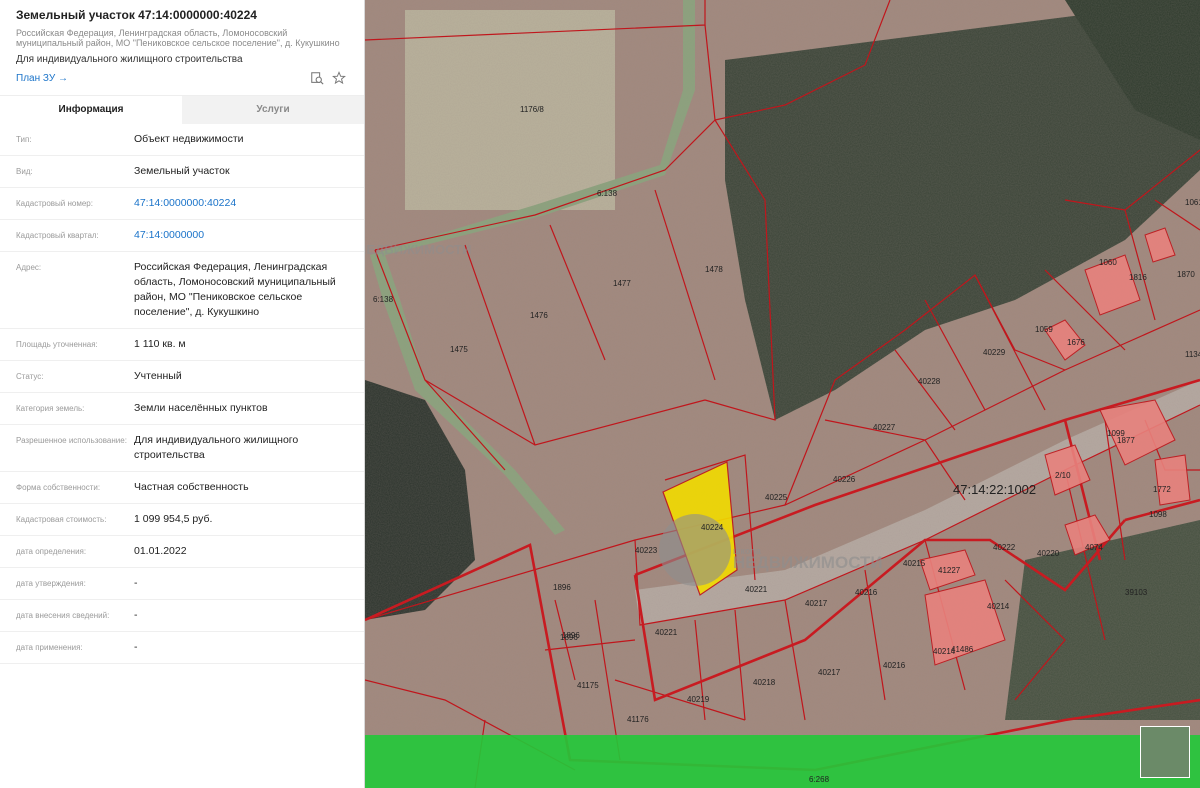  I want to click on plot-label: 1816, so click(1138, 277).